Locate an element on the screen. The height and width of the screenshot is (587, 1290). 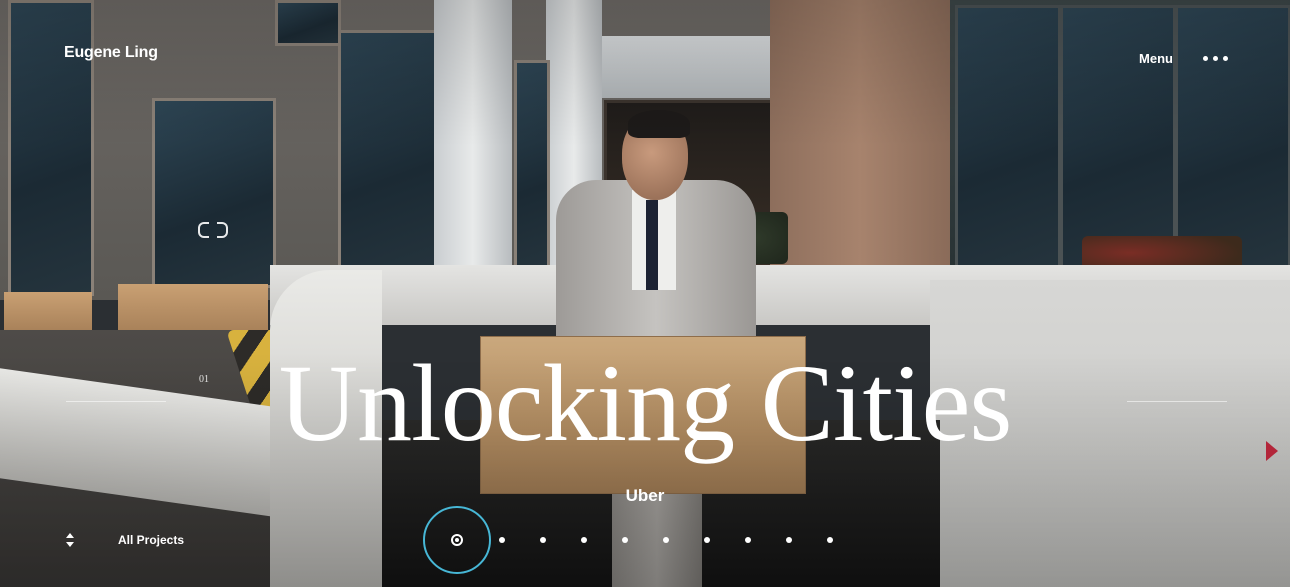
pagination-dot-active is located at coordinates (457, 540).